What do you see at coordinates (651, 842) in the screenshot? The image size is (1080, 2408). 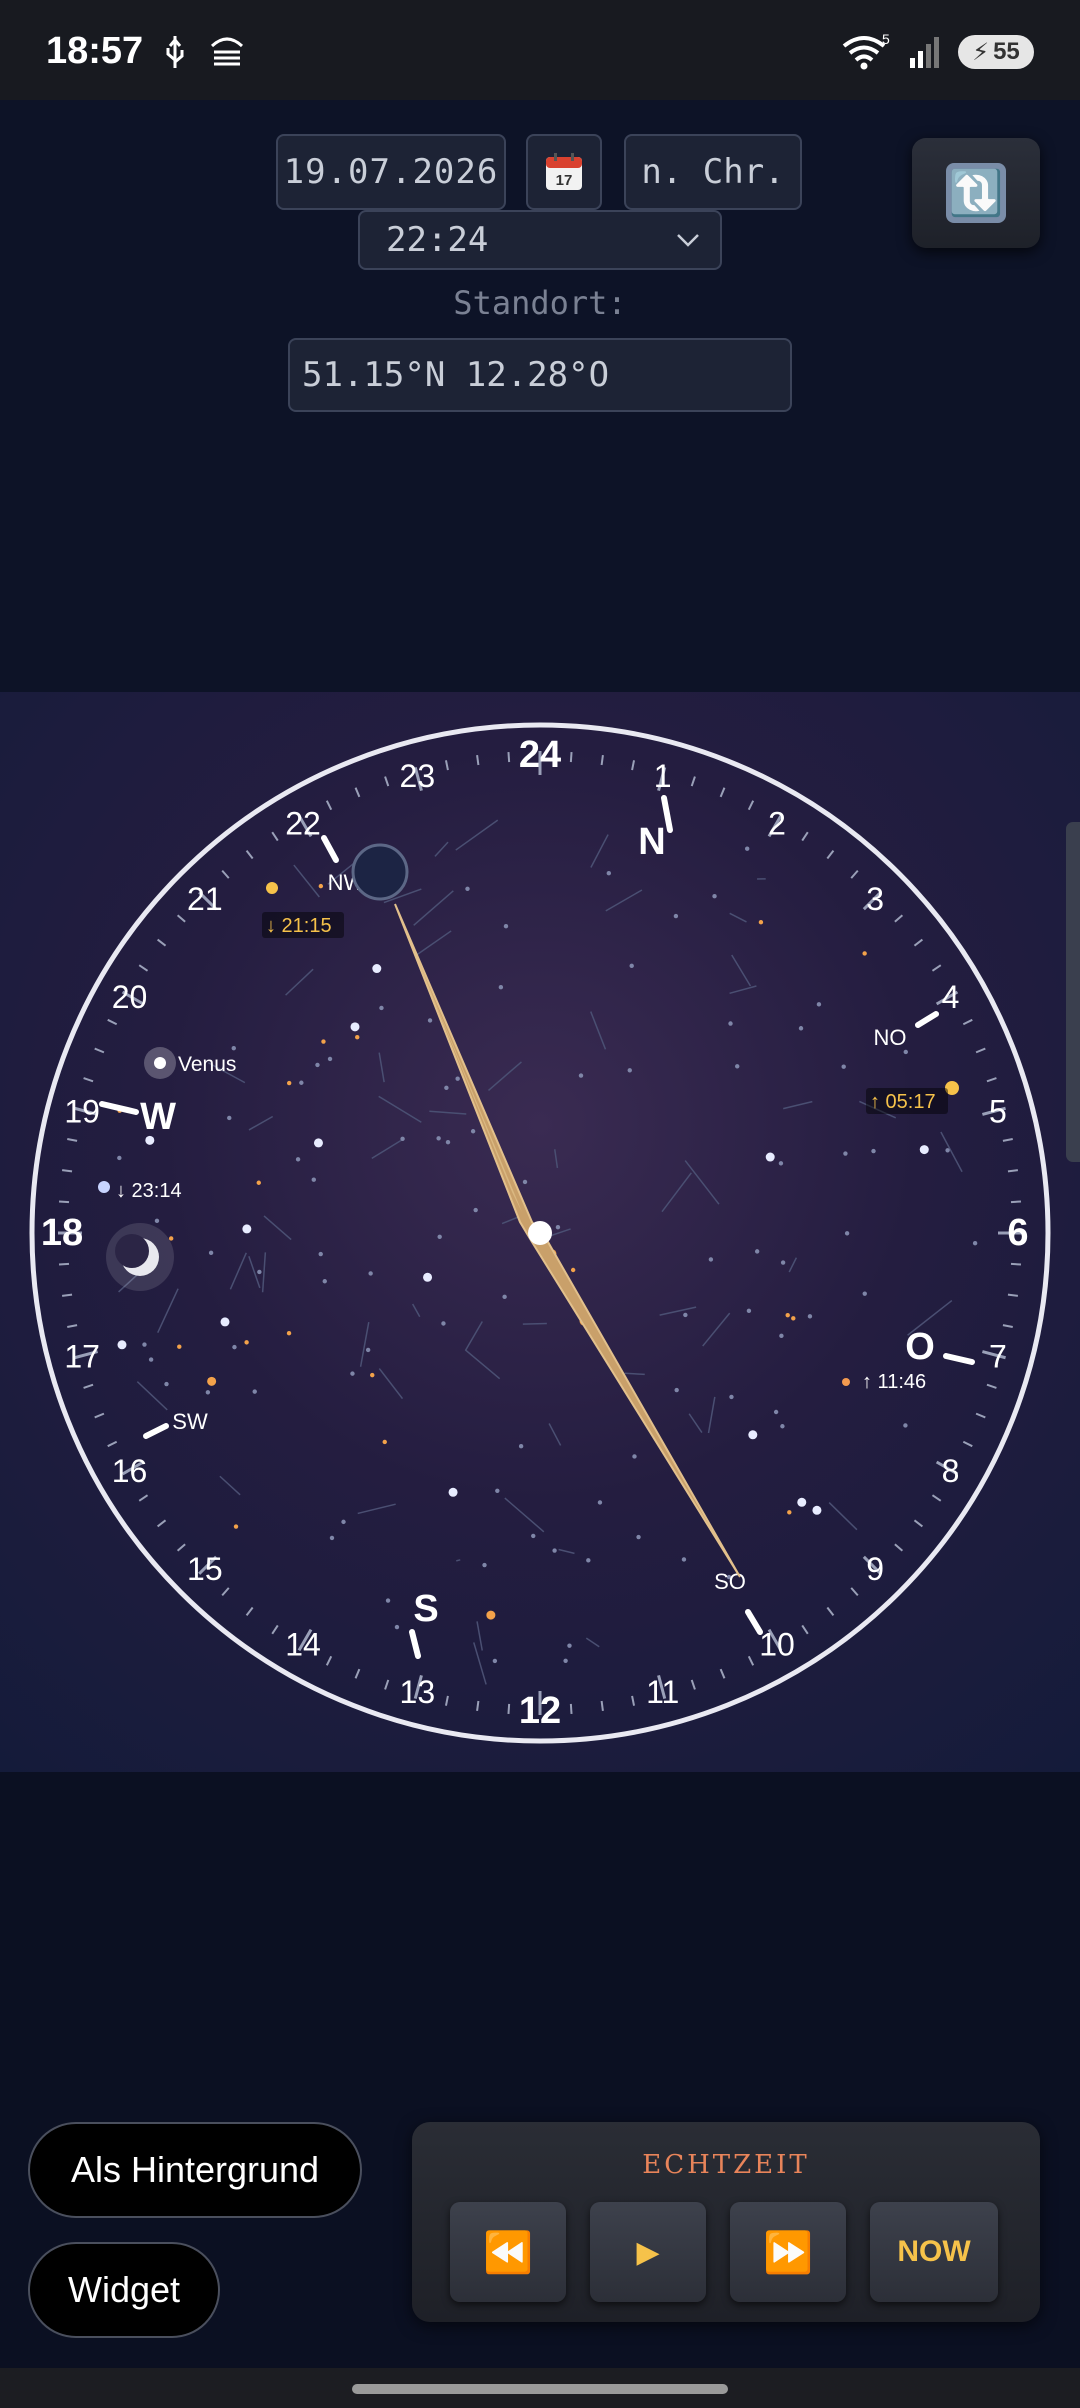 I see `direction-N: N` at bounding box center [651, 842].